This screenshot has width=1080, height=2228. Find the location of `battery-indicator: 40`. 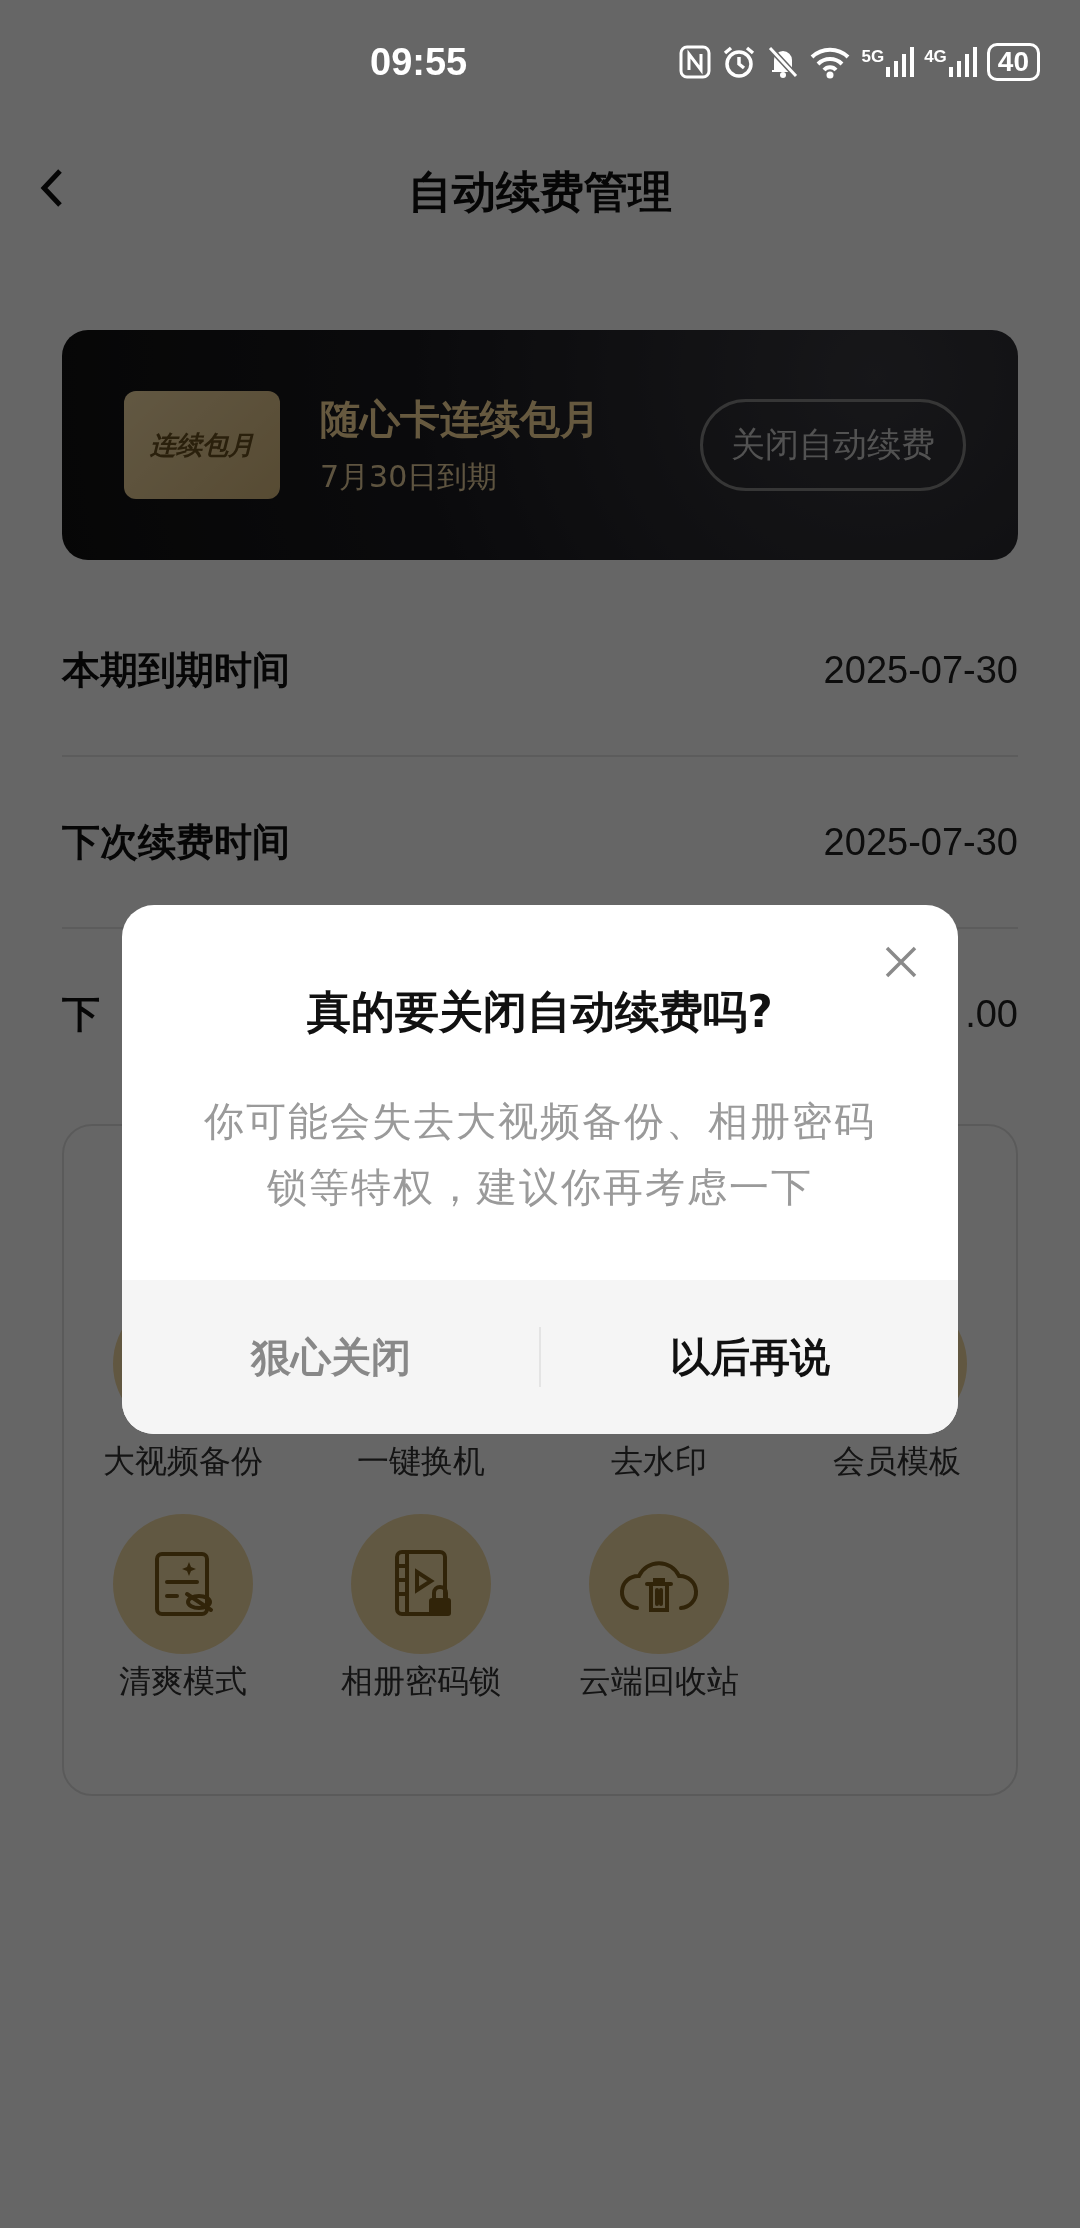

battery-indicator: 40 is located at coordinates (1013, 62).